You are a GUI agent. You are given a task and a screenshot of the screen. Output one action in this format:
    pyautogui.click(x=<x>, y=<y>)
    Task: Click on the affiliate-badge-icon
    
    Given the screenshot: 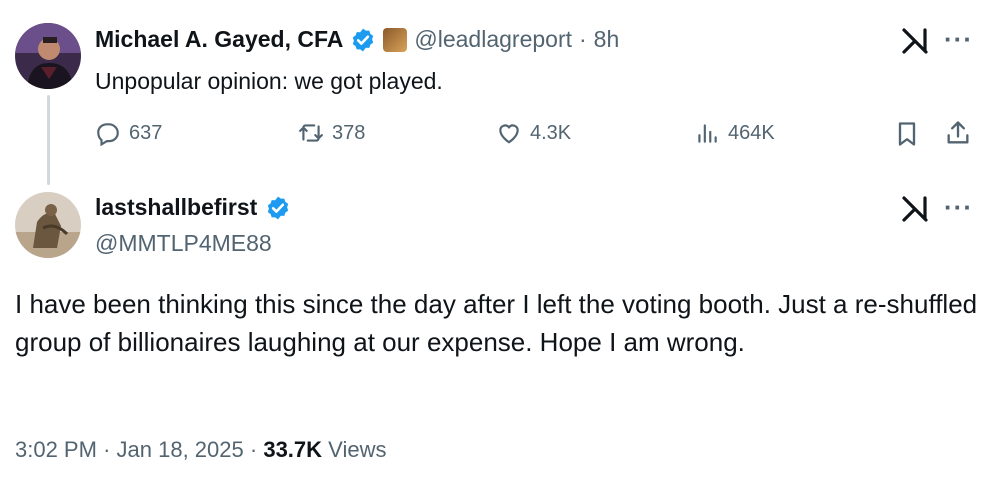 What is the action you would take?
    pyautogui.click(x=395, y=39)
    